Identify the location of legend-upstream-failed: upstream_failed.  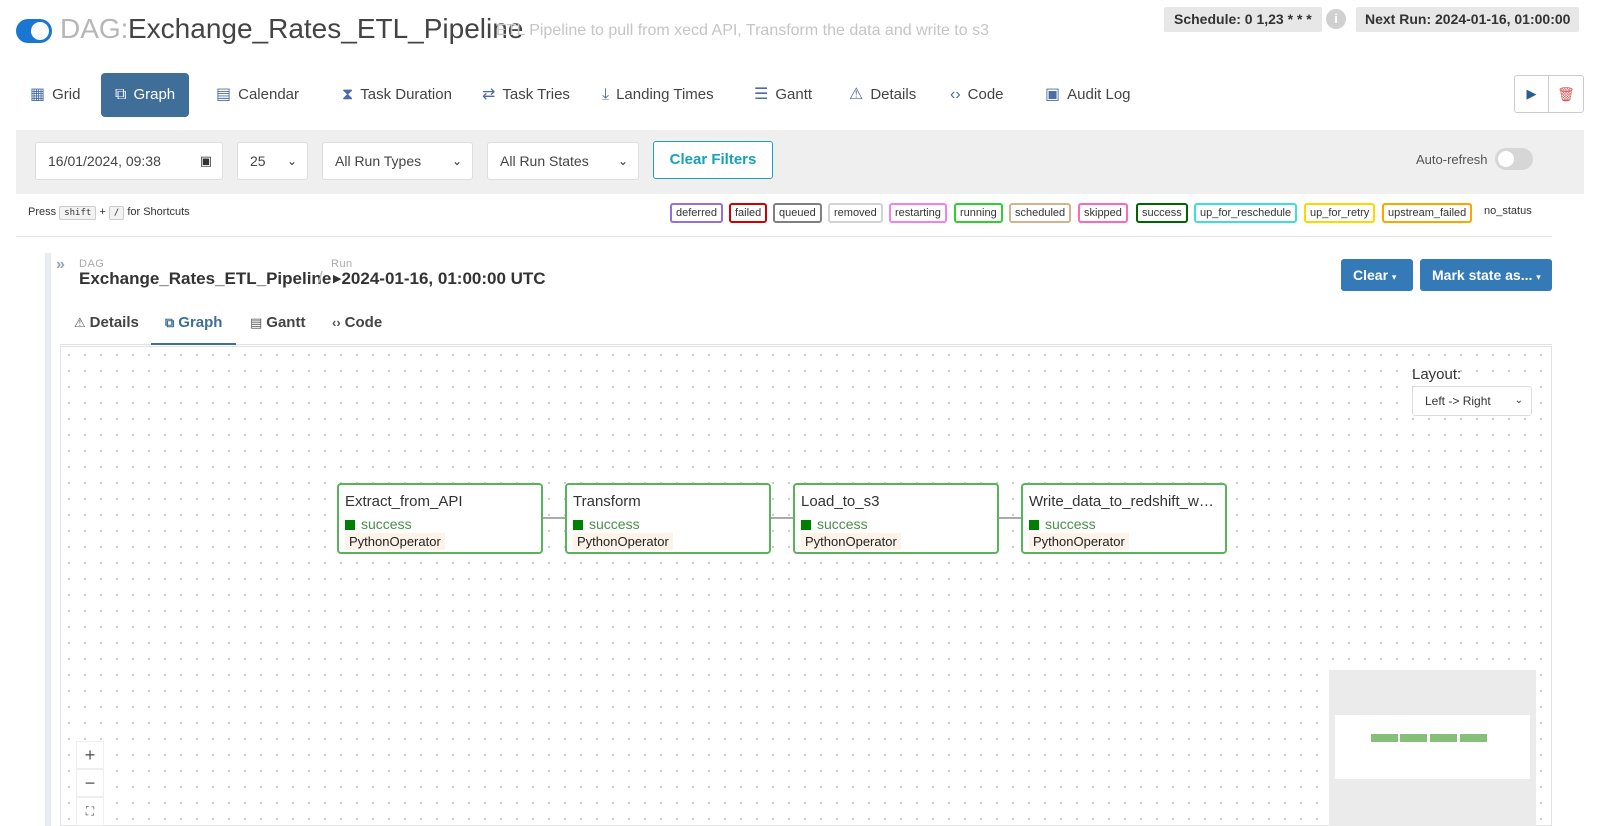
(1427, 213).